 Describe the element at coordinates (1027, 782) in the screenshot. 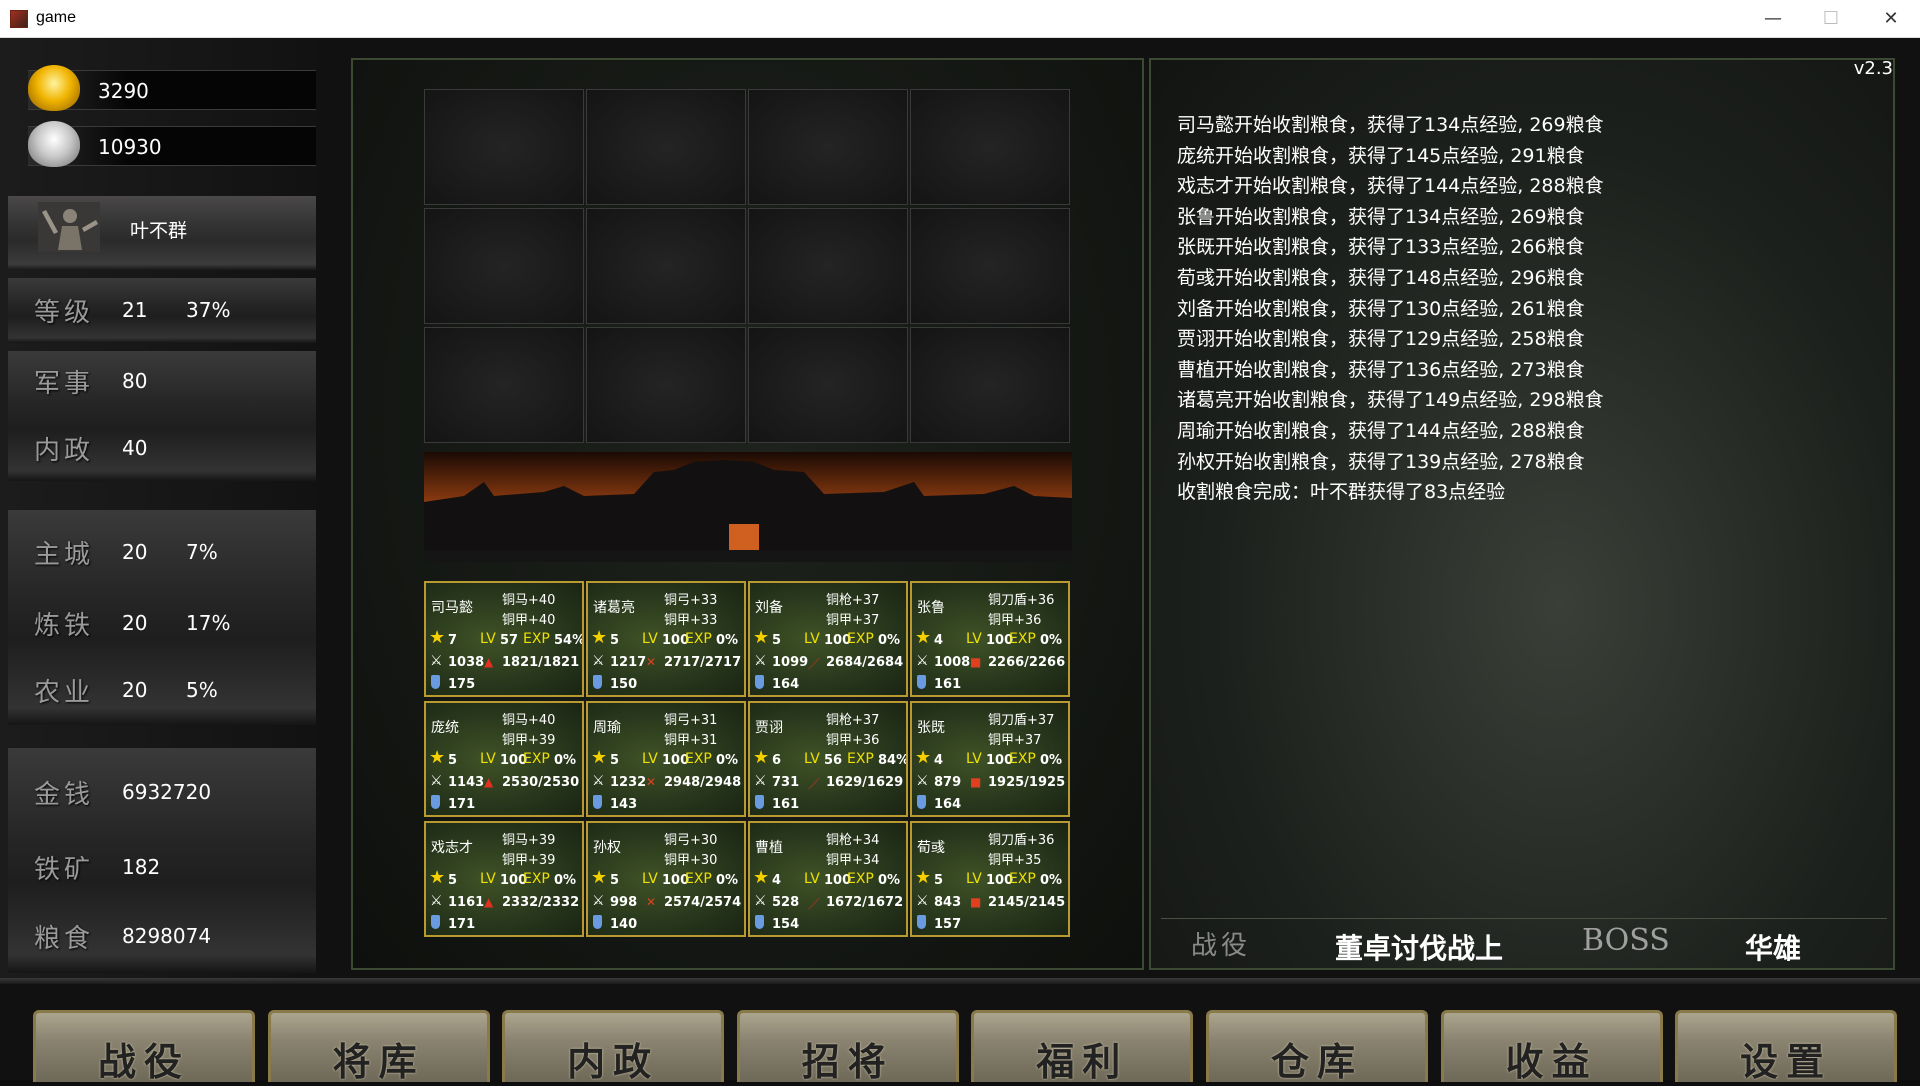

I see `troop-value: 1925/1925` at that location.